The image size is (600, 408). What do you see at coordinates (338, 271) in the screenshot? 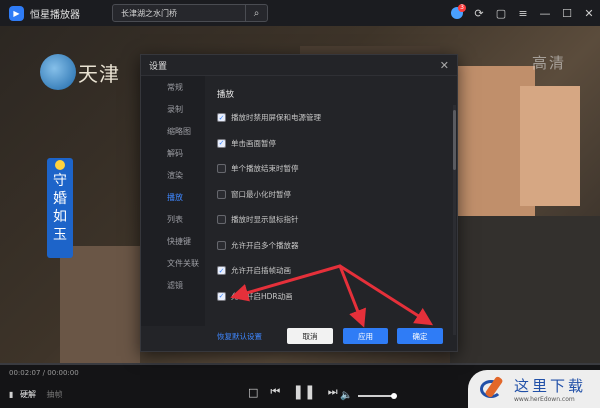
I see `option-frame-interp: ✓ 允许开启插帧动画` at bounding box center [338, 271].